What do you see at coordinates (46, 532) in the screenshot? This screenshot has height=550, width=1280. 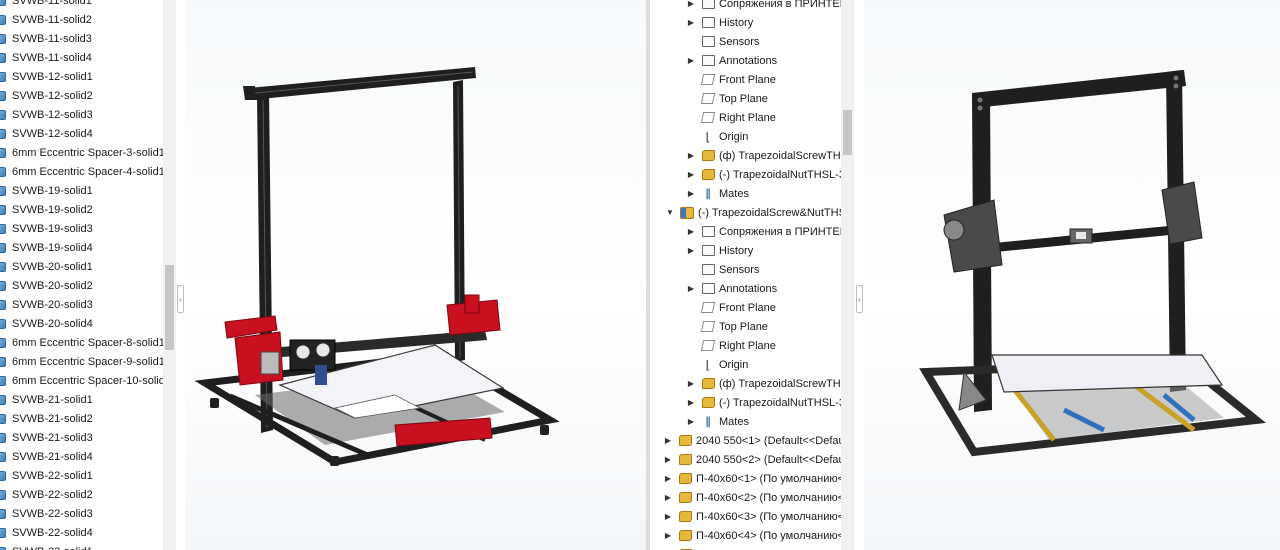 I see `solid-body-item: SVWB-22-solid4` at bounding box center [46, 532].